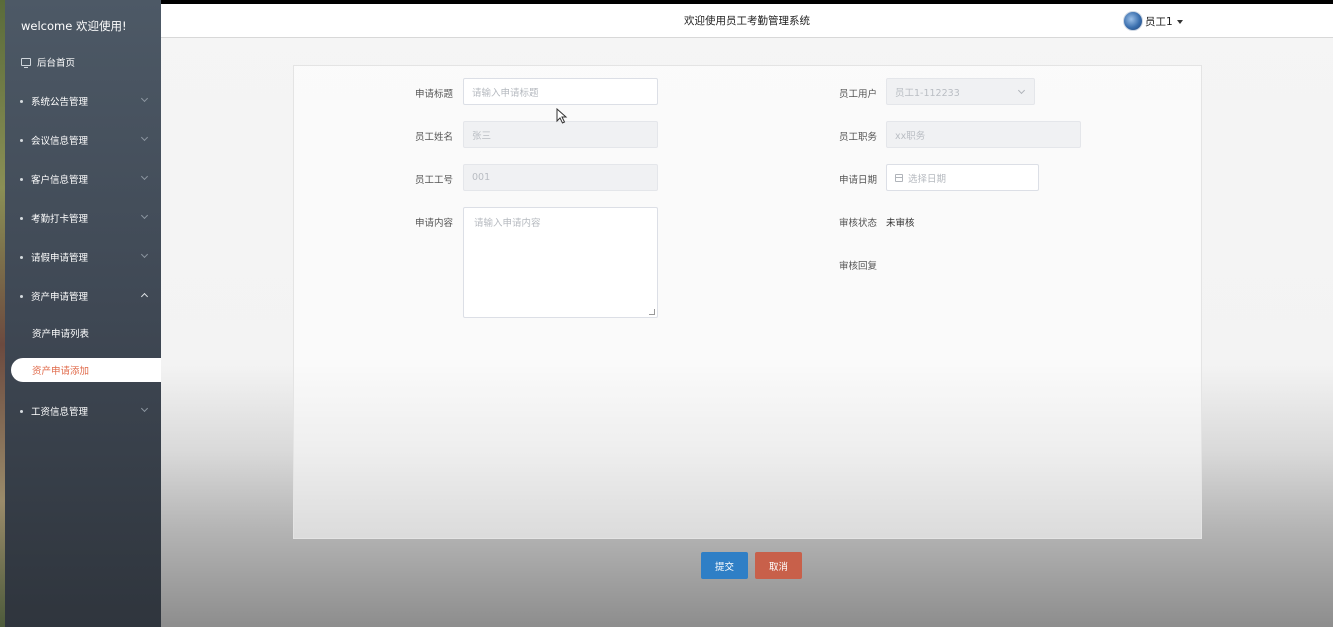 This screenshot has width=1333, height=627. Describe the element at coordinates (60, 258) in the screenshot. I see `sidebar-item-label: 请假申请管理` at that location.